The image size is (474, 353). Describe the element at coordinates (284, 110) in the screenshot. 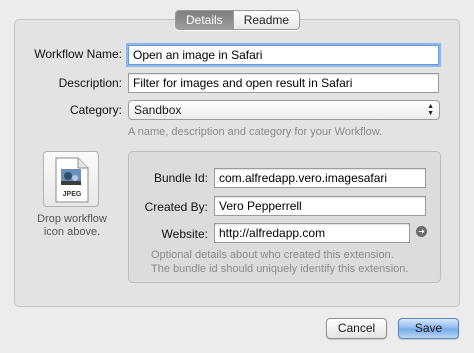

I see `category-select: Sandbox ▲ ▼` at that location.